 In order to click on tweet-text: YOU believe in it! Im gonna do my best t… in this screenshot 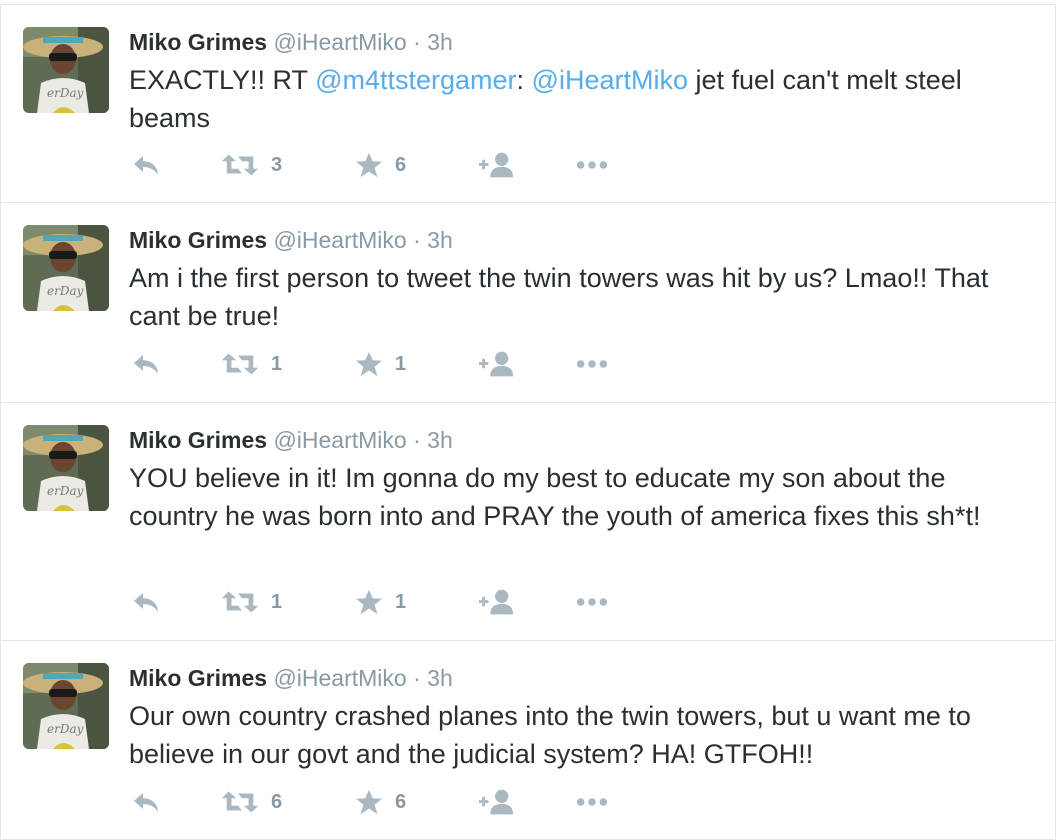, I will do `click(555, 497)`.